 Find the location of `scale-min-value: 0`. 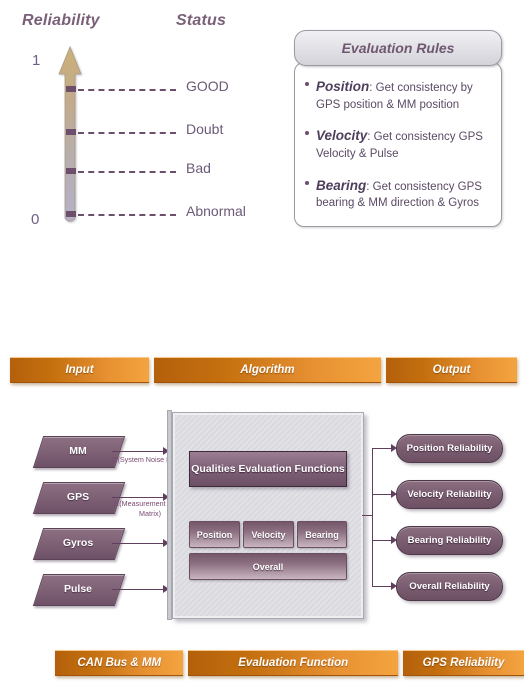

scale-min-value: 0 is located at coordinates (35, 219).